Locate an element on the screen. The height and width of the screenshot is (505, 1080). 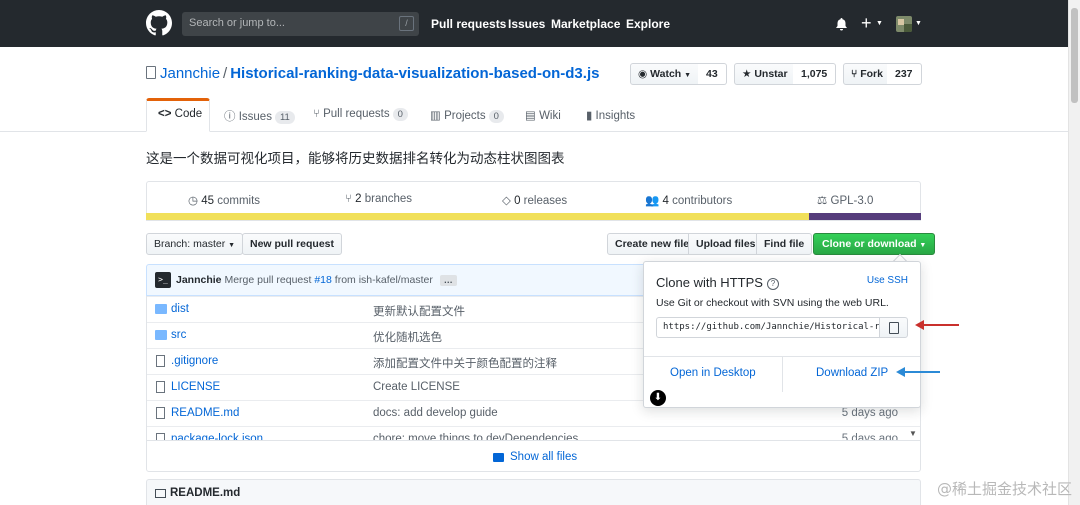
tab-insights: ▮ Insights is located at coordinates (610, 115).